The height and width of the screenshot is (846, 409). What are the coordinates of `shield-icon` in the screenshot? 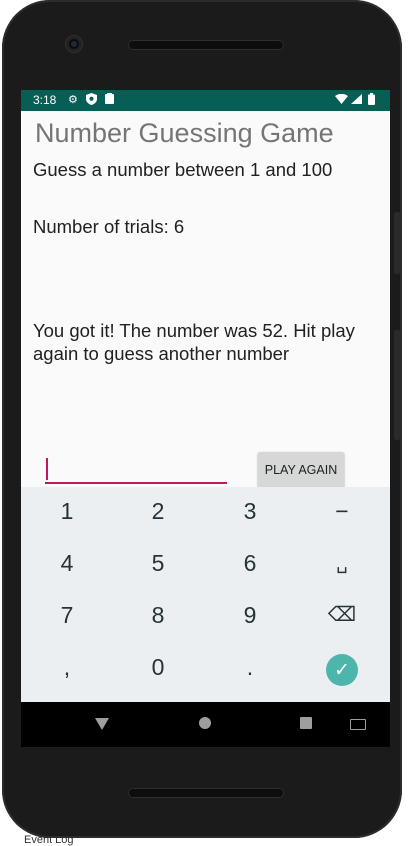 It's located at (91, 100).